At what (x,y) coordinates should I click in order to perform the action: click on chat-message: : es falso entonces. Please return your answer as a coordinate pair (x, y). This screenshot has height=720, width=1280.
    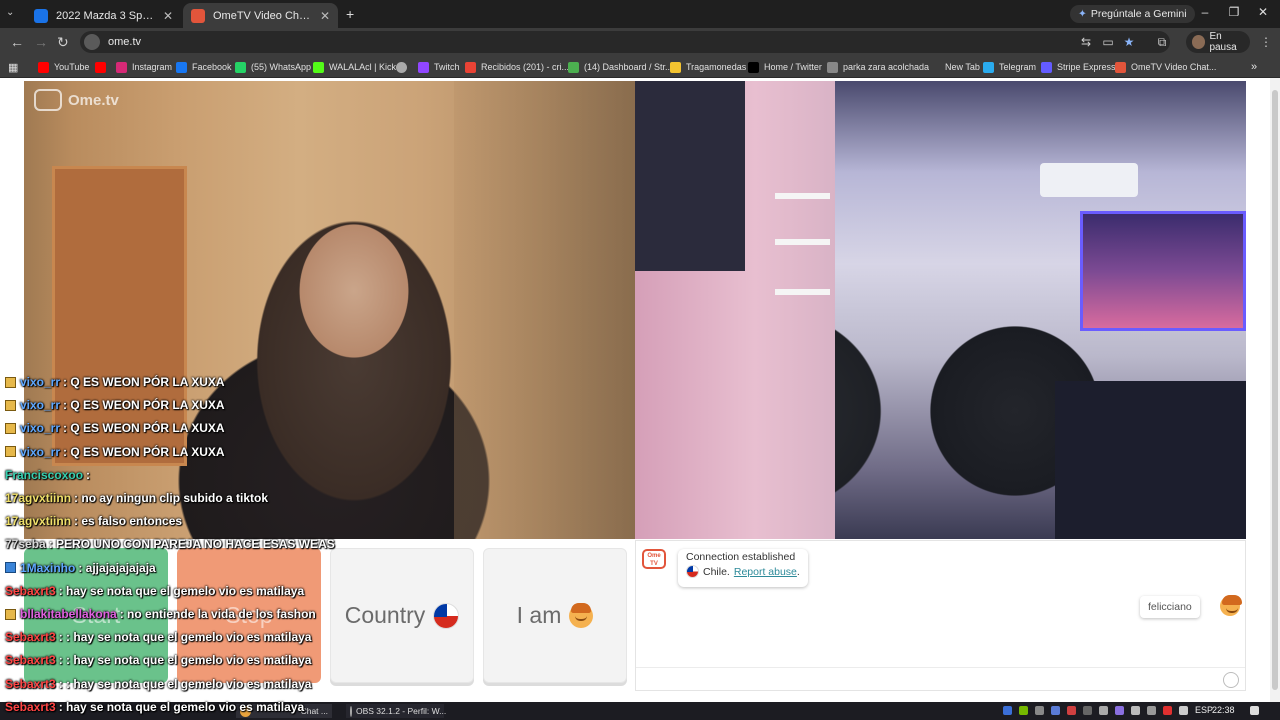
    Looking at the image, I should click on (128, 521).